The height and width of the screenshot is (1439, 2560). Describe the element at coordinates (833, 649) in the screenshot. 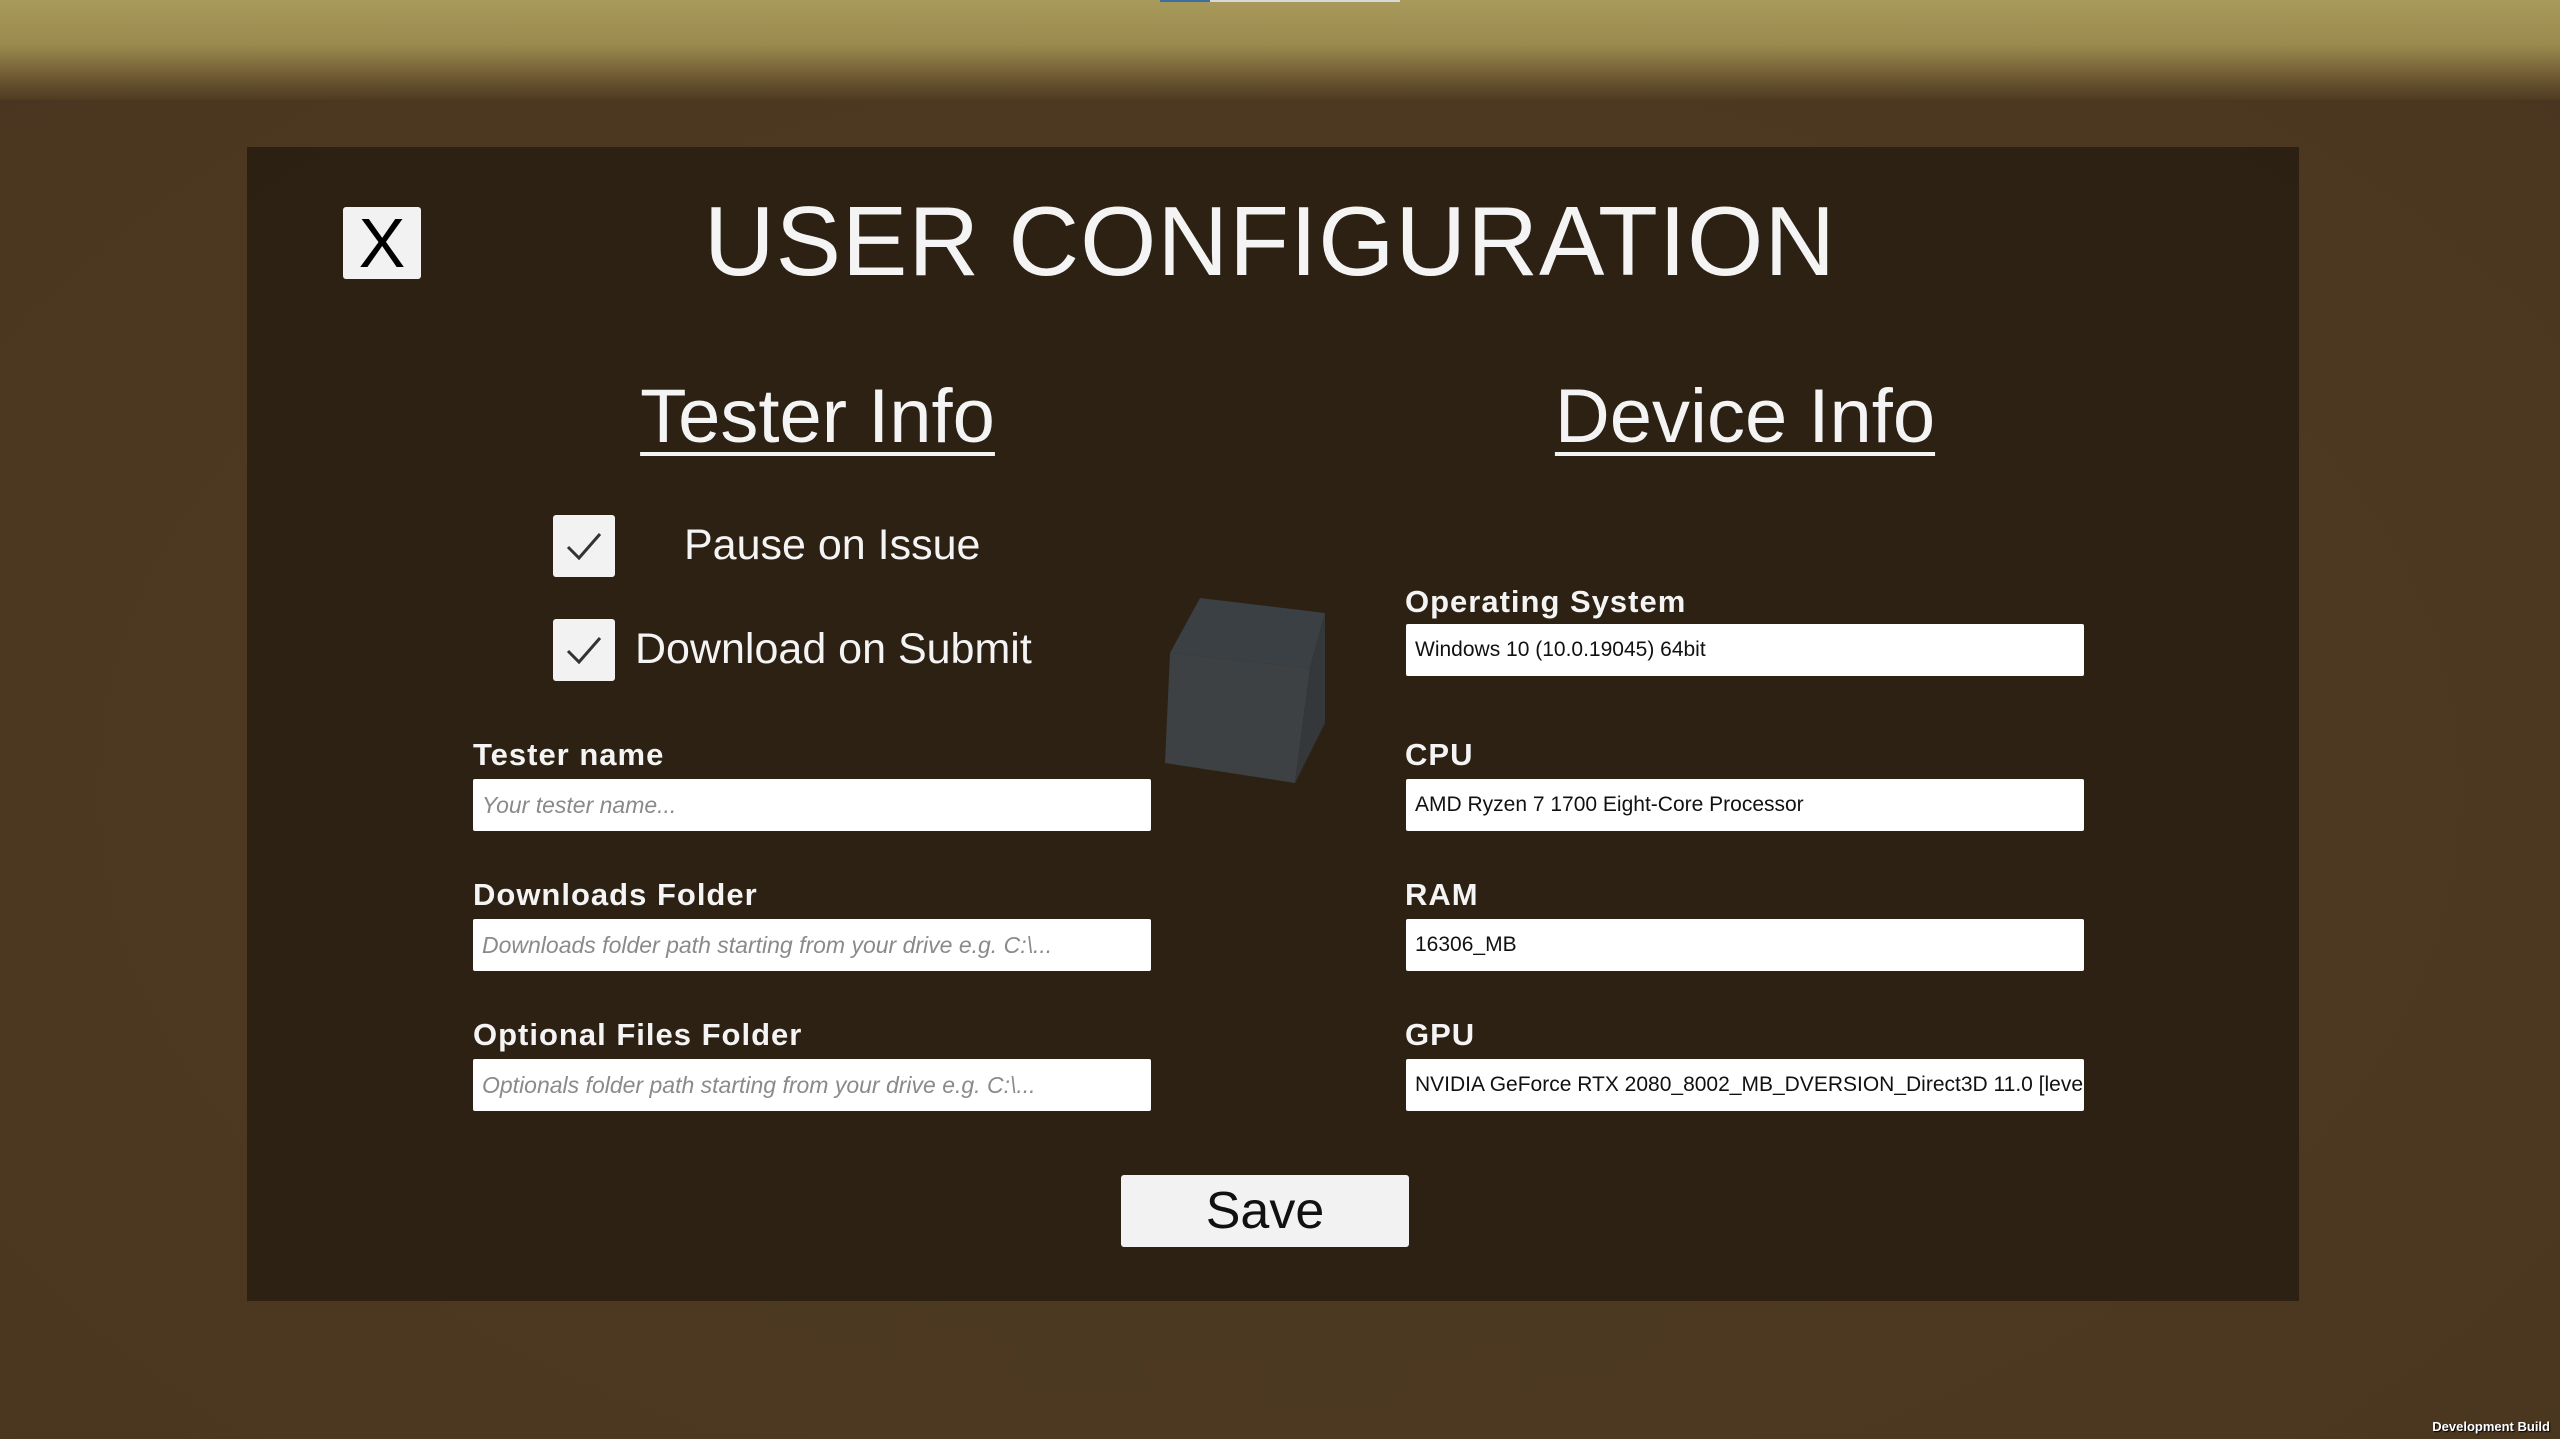

I see `download-on-submit-label: Download on Submit` at that location.